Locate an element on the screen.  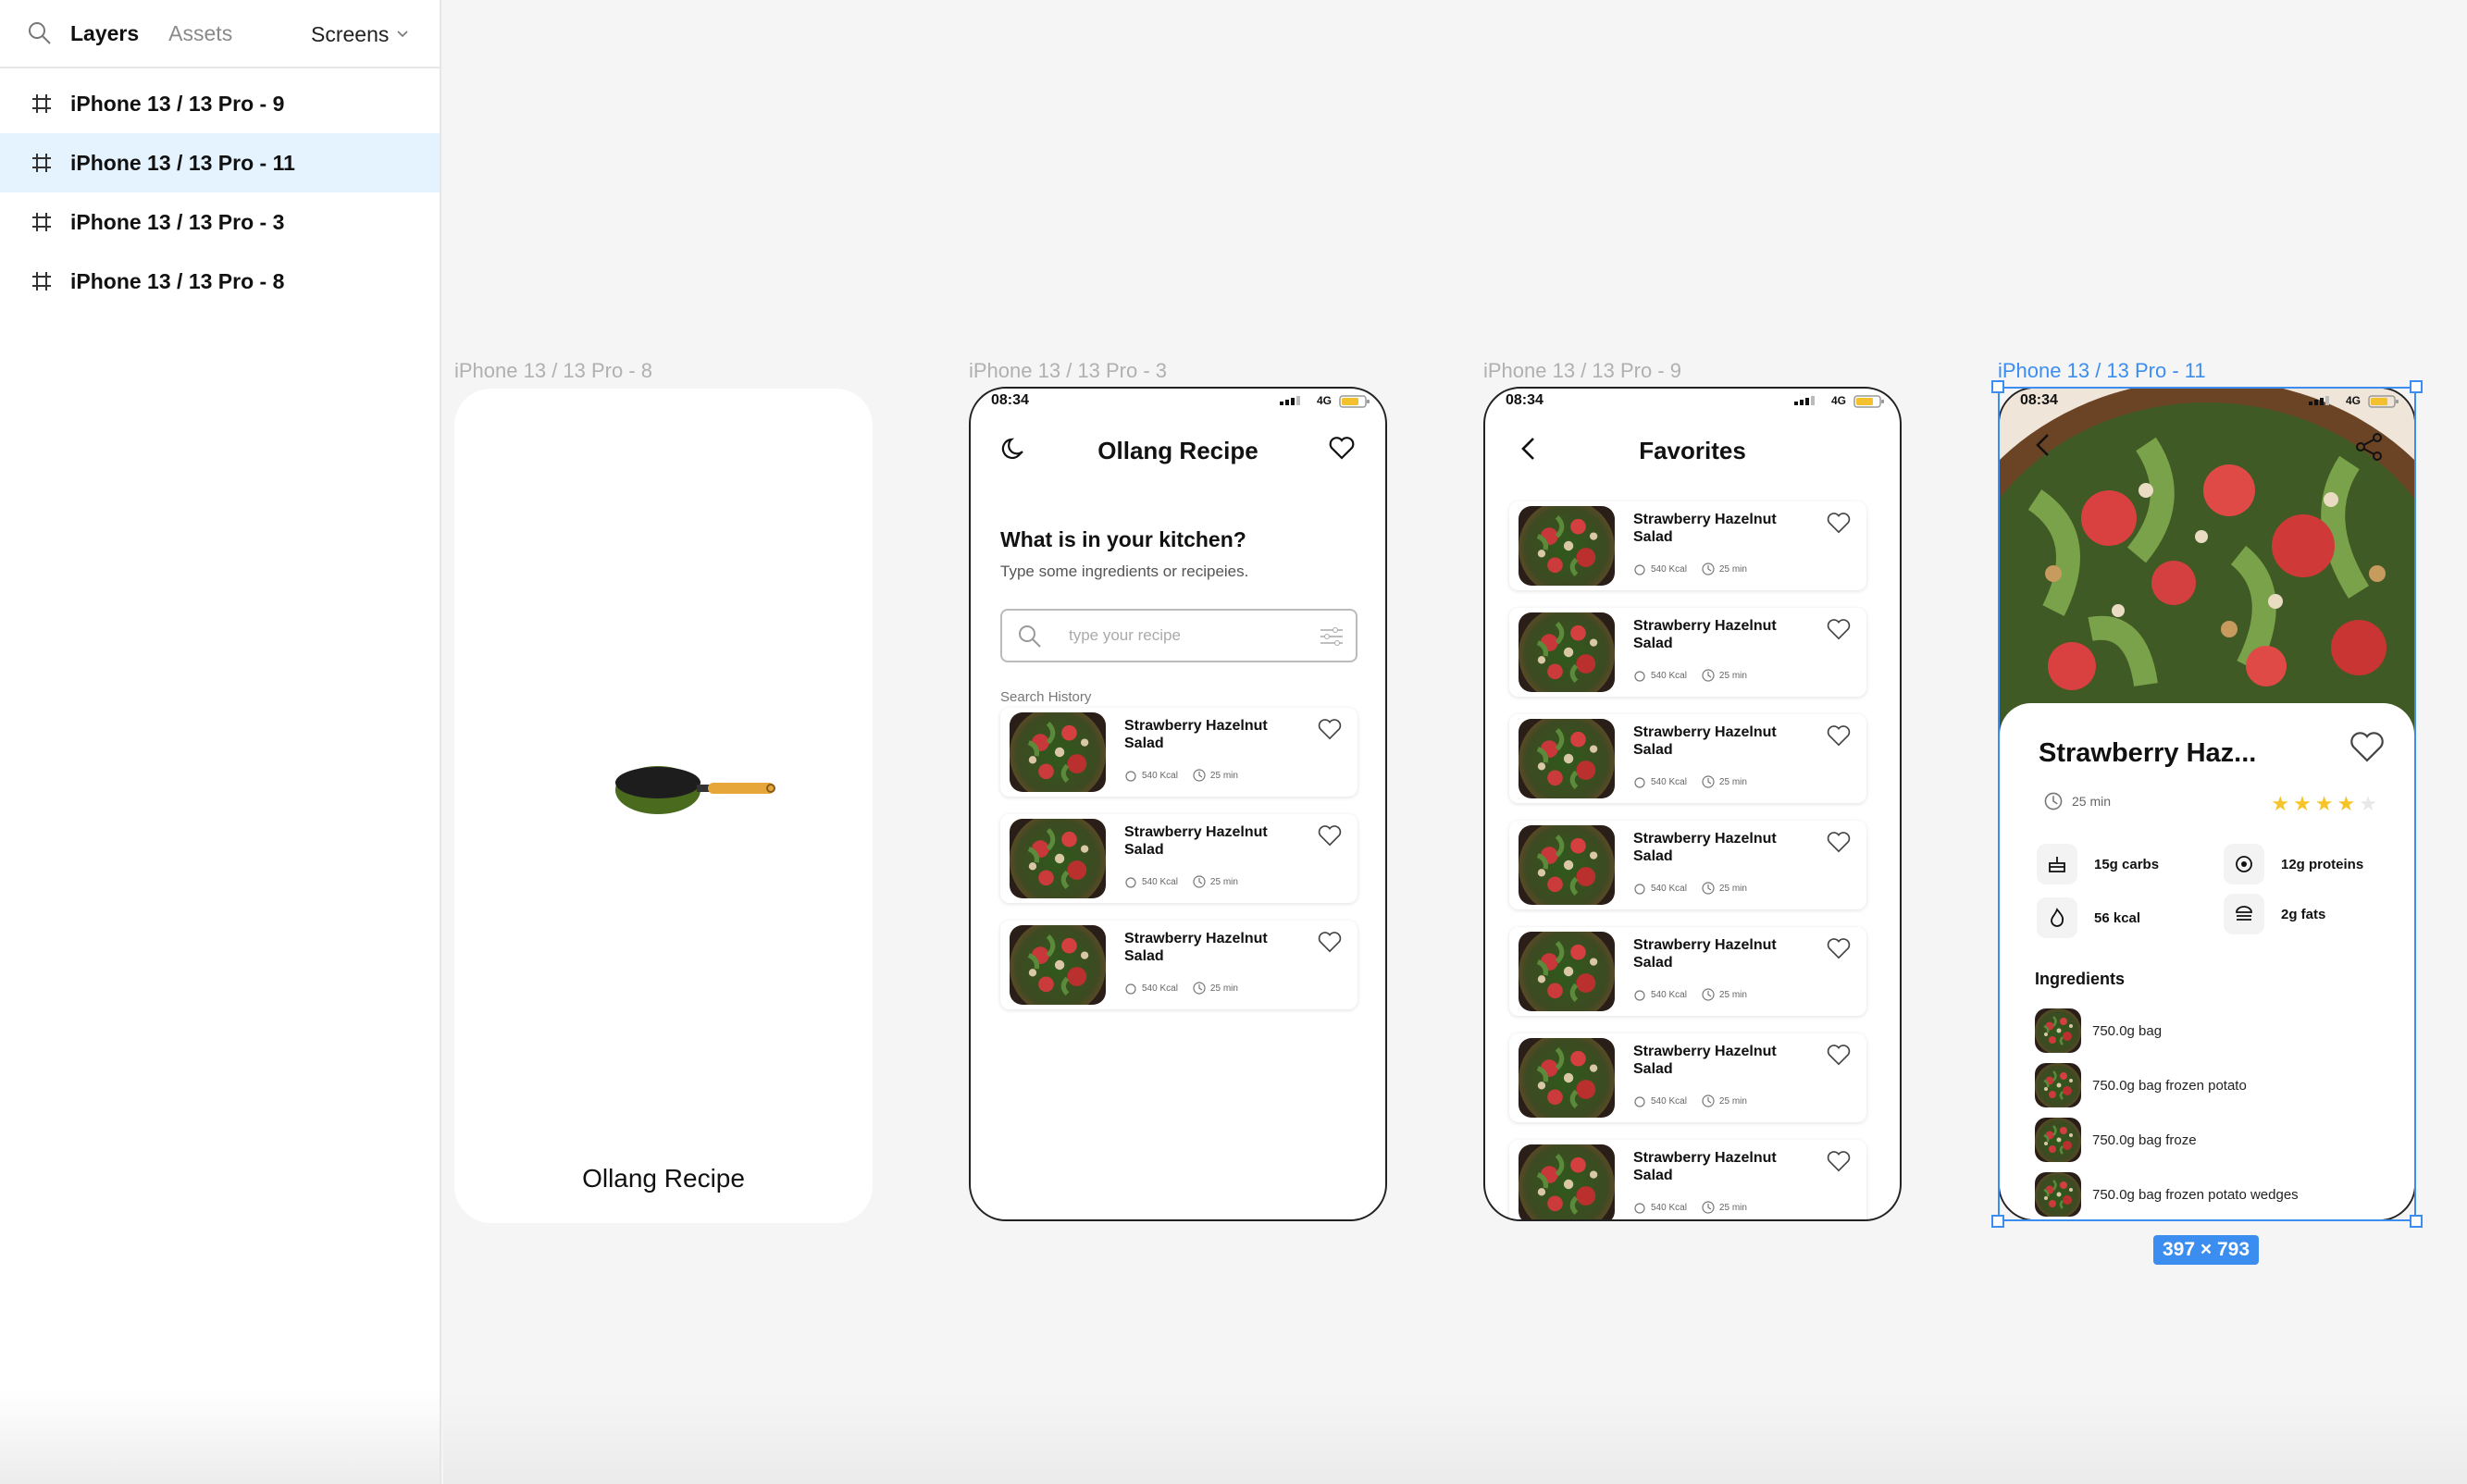
ingredient-item: 750.0g bag frozen potato wedges is located at coordinates (2167, 1194).